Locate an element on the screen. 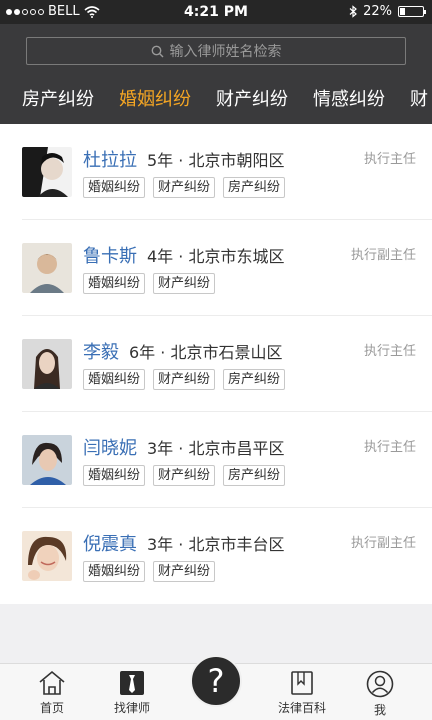 The height and width of the screenshot is (720, 432). tab-property: 财产纠纷 is located at coordinates (252, 98).